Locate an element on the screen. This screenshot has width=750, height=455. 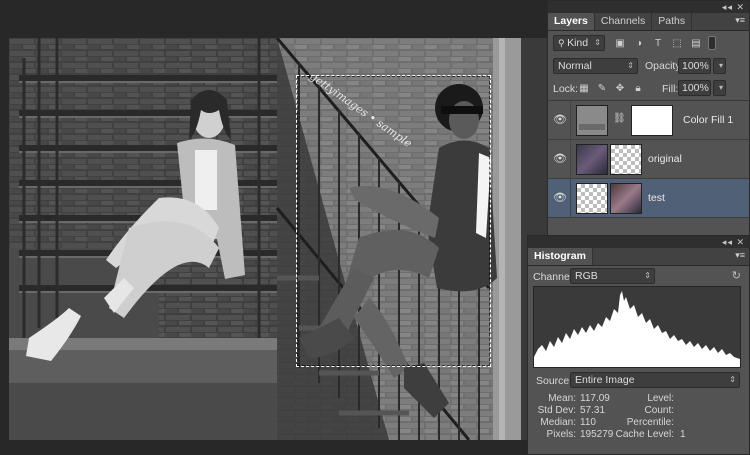
stat-median-label: Median: is located at coordinates (558, 422).